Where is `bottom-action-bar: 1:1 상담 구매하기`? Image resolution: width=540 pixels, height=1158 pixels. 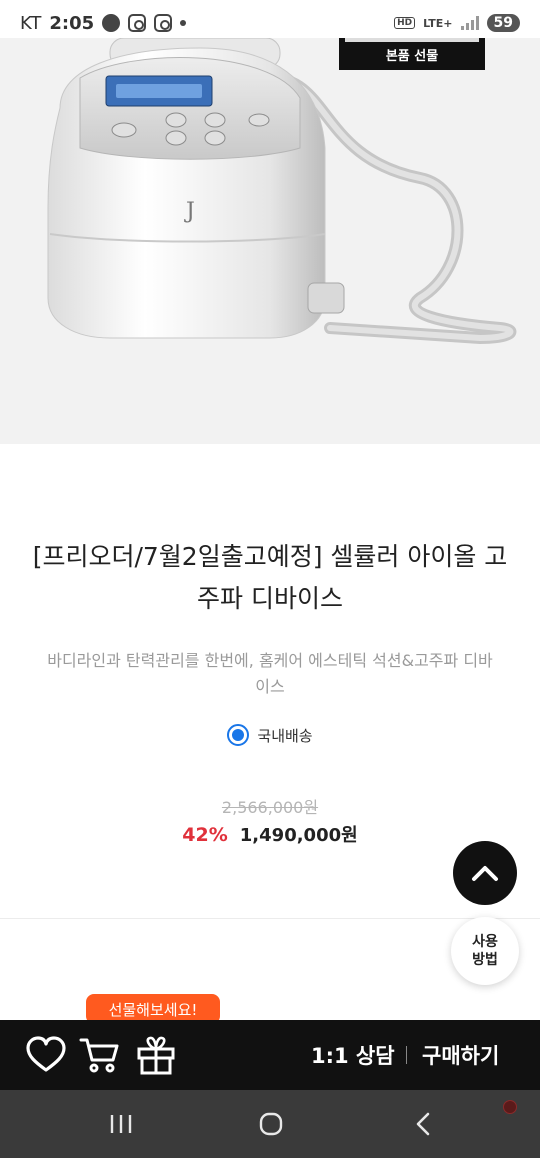 bottom-action-bar: 1:1 상담 구매하기 is located at coordinates (270, 1055).